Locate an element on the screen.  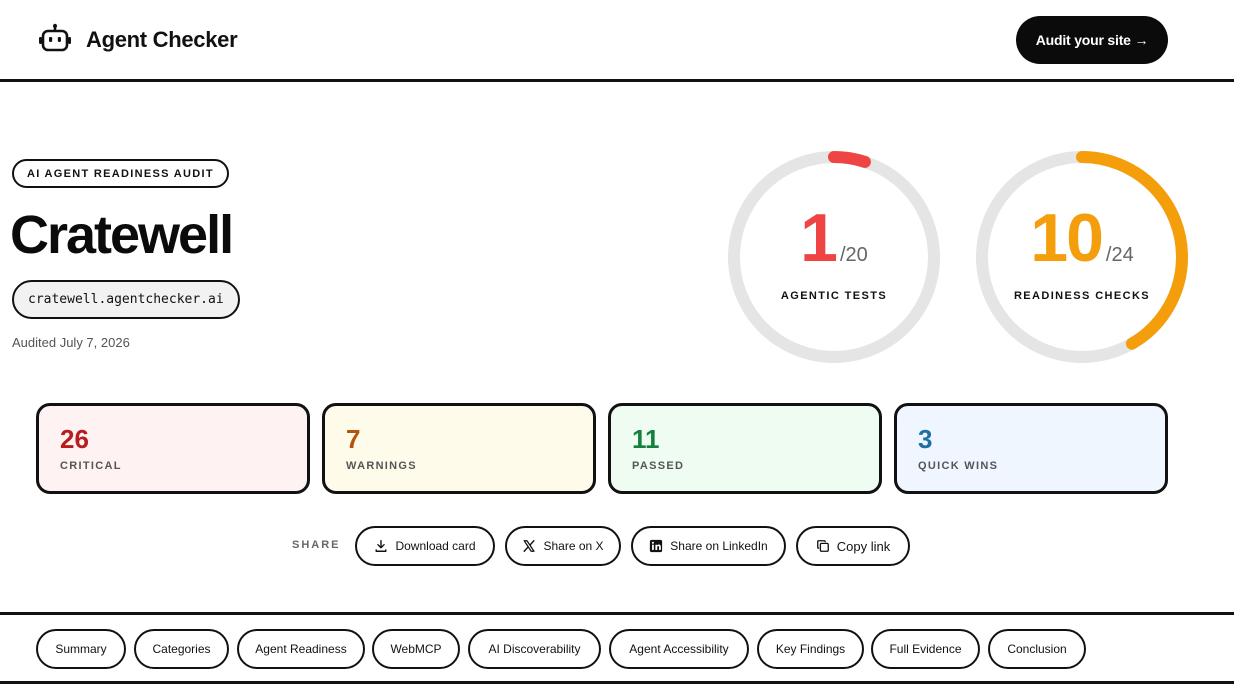
copy-link-button: Copy link is located at coordinates (853, 546).